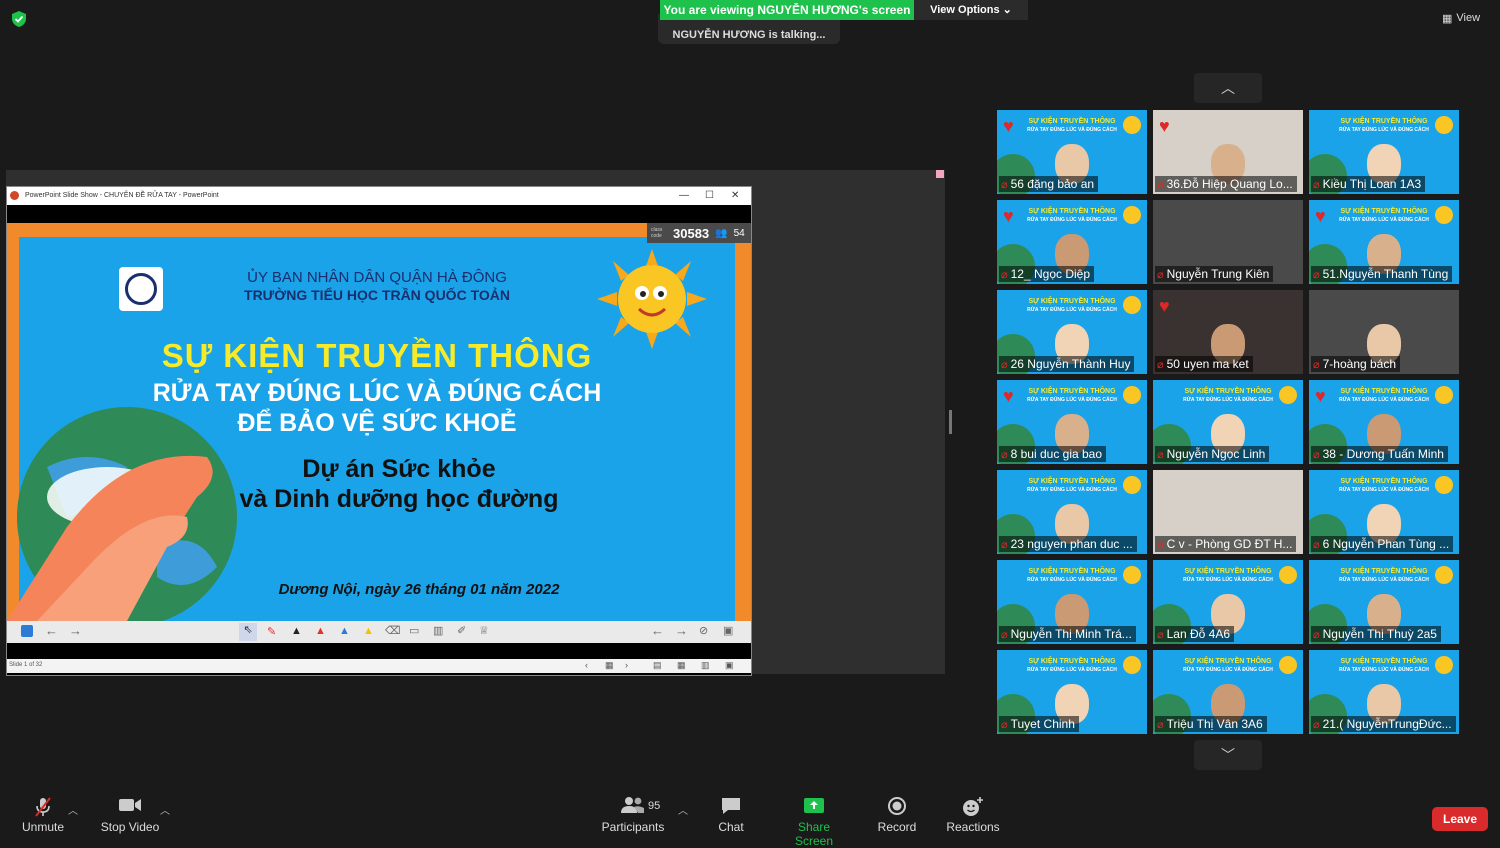 This screenshot has height=848, width=1500. I want to click on heart-reaction-icon: ♥, so click(1320, 396).